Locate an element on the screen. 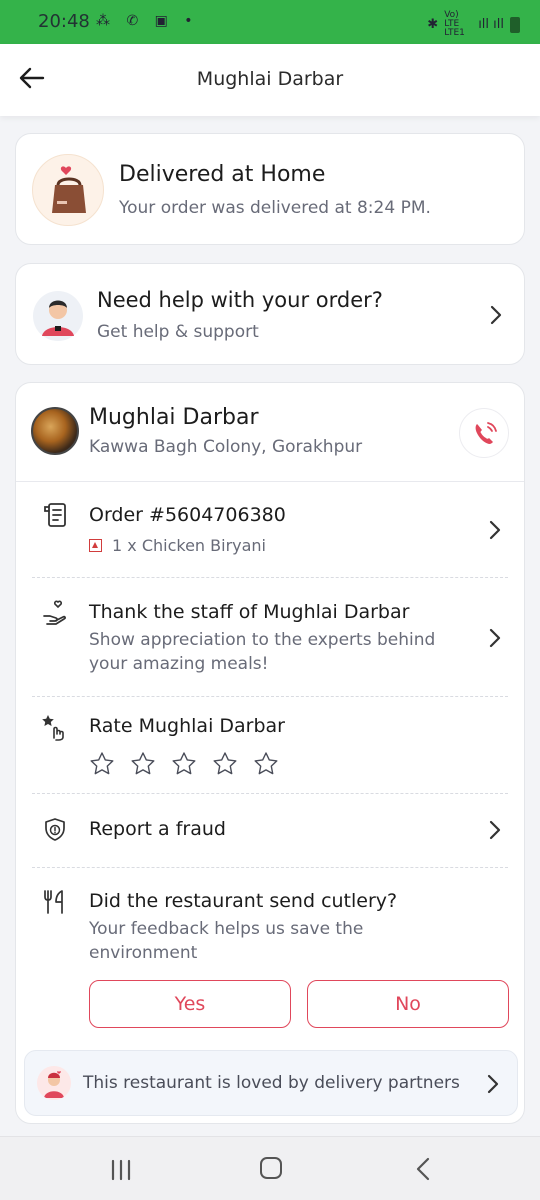  delivery-title: Delivered at Home is located at coordinates (222, 174).